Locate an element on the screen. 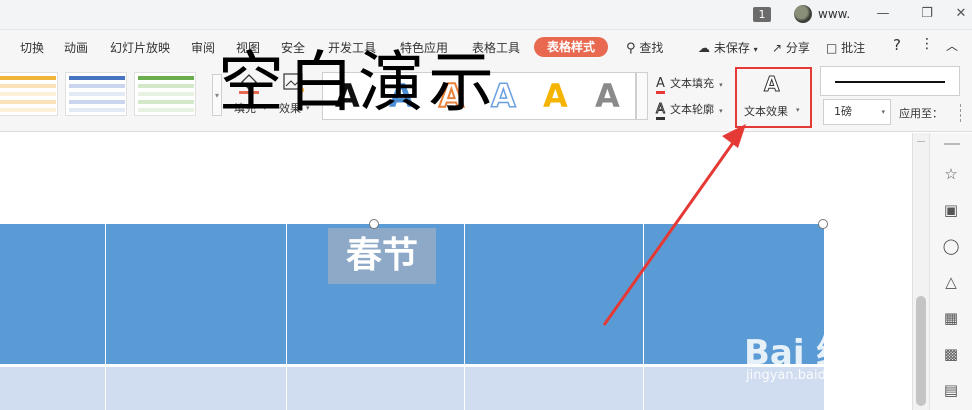 The height and width of the screenshot is (410, 972). shape-icon: ▣ is located at coordinates (951, 210).